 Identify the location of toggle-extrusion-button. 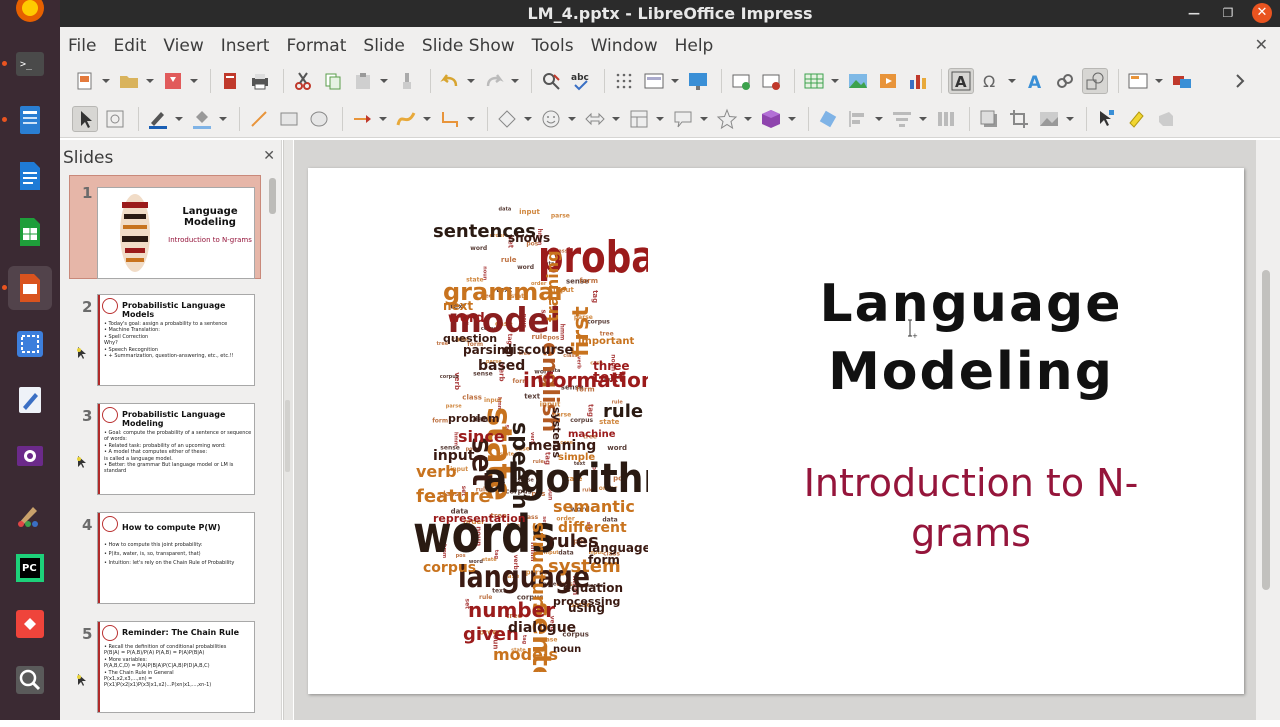
(1136, 119).